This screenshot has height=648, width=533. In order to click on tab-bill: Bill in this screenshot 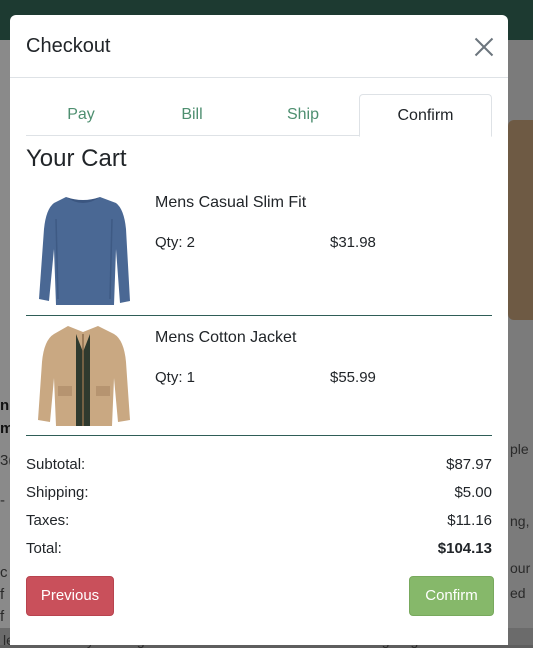, I will do `click(192, 114)`.